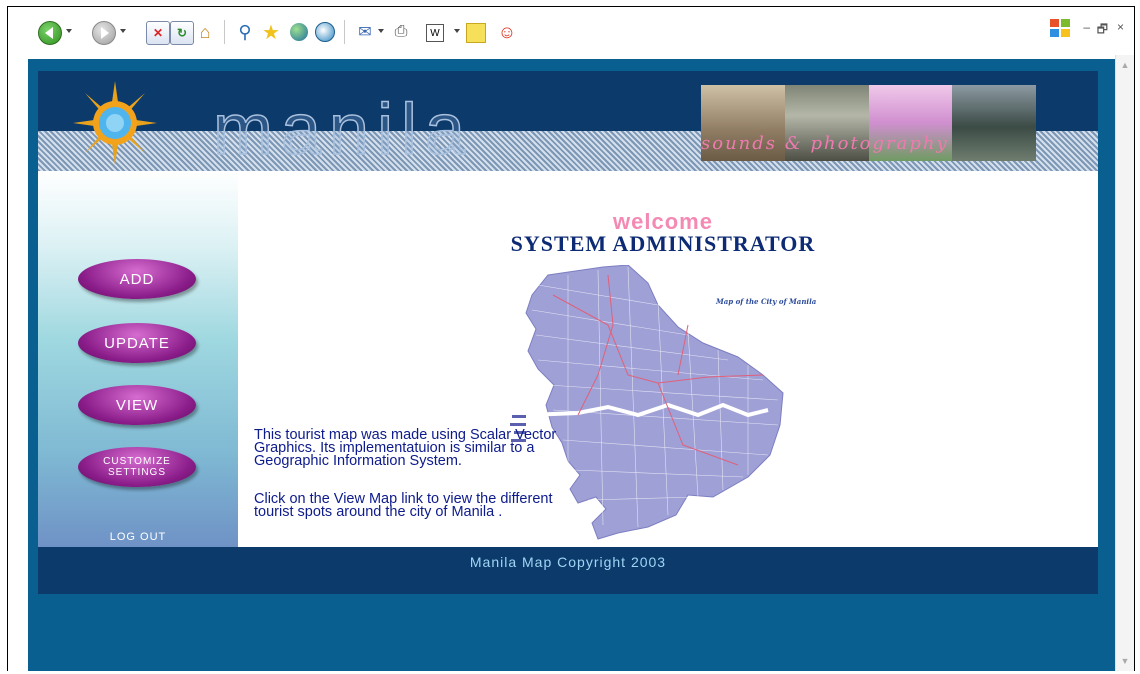  I want to click on browser-toolbar: ✕ ↻ ⌂ ⚲ ★ ✉ ⎙ W ☺ – 🗗 ×, so click(571, 31).